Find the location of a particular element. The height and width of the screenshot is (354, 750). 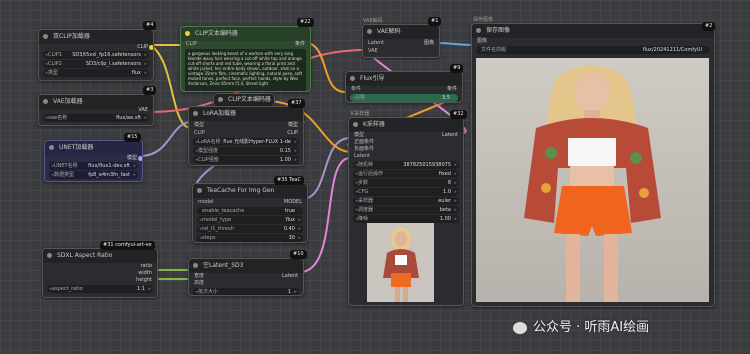

wire-cond is located at coordinates (325, 67).